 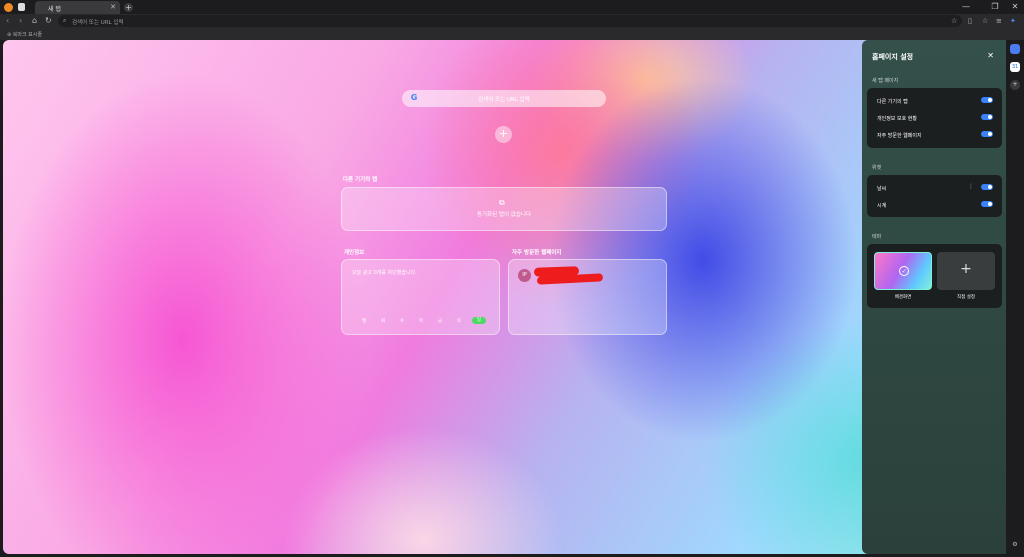 What do you see at coordinates (8, 7) in the screenshot?
I see `browser-logo-icon` at bounding box center [8, 7].